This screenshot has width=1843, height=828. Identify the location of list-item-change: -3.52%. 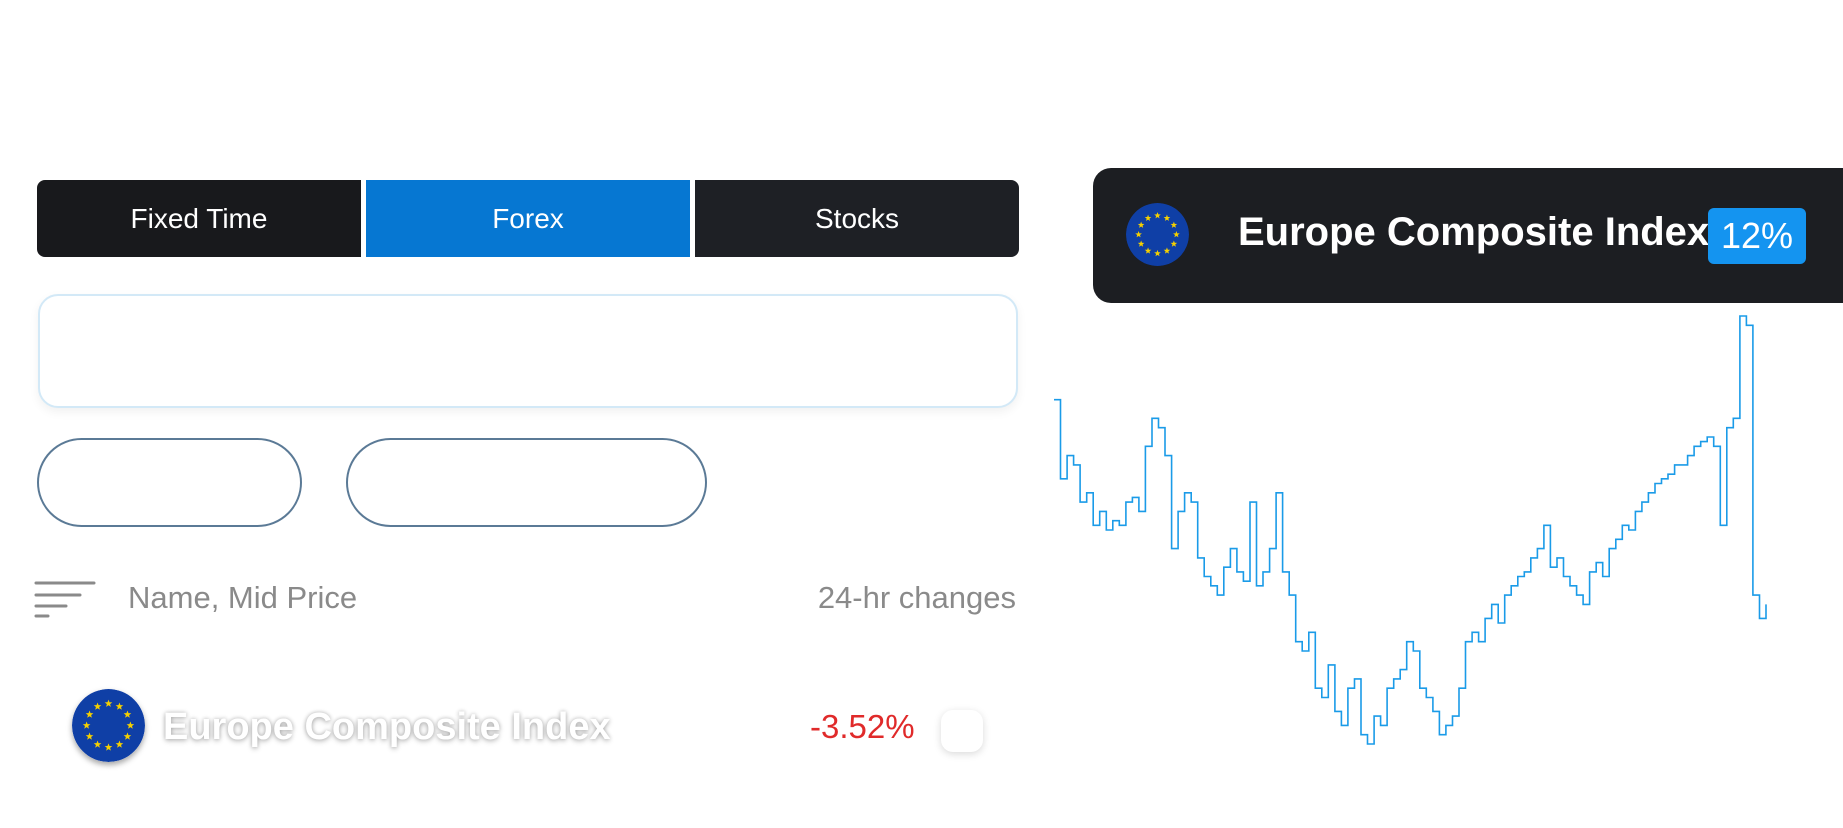
(862, 726).